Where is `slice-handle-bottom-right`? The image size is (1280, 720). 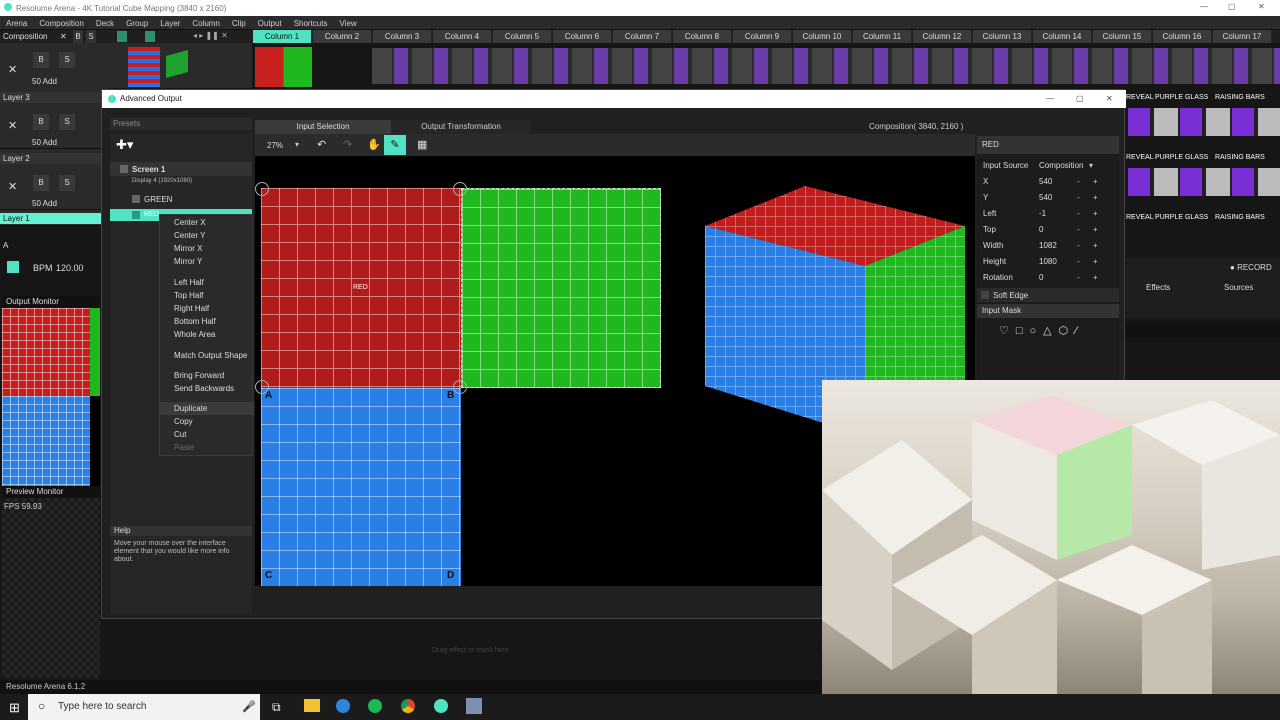 slice-handle-bottom-right is located at coordinates (460, 387).